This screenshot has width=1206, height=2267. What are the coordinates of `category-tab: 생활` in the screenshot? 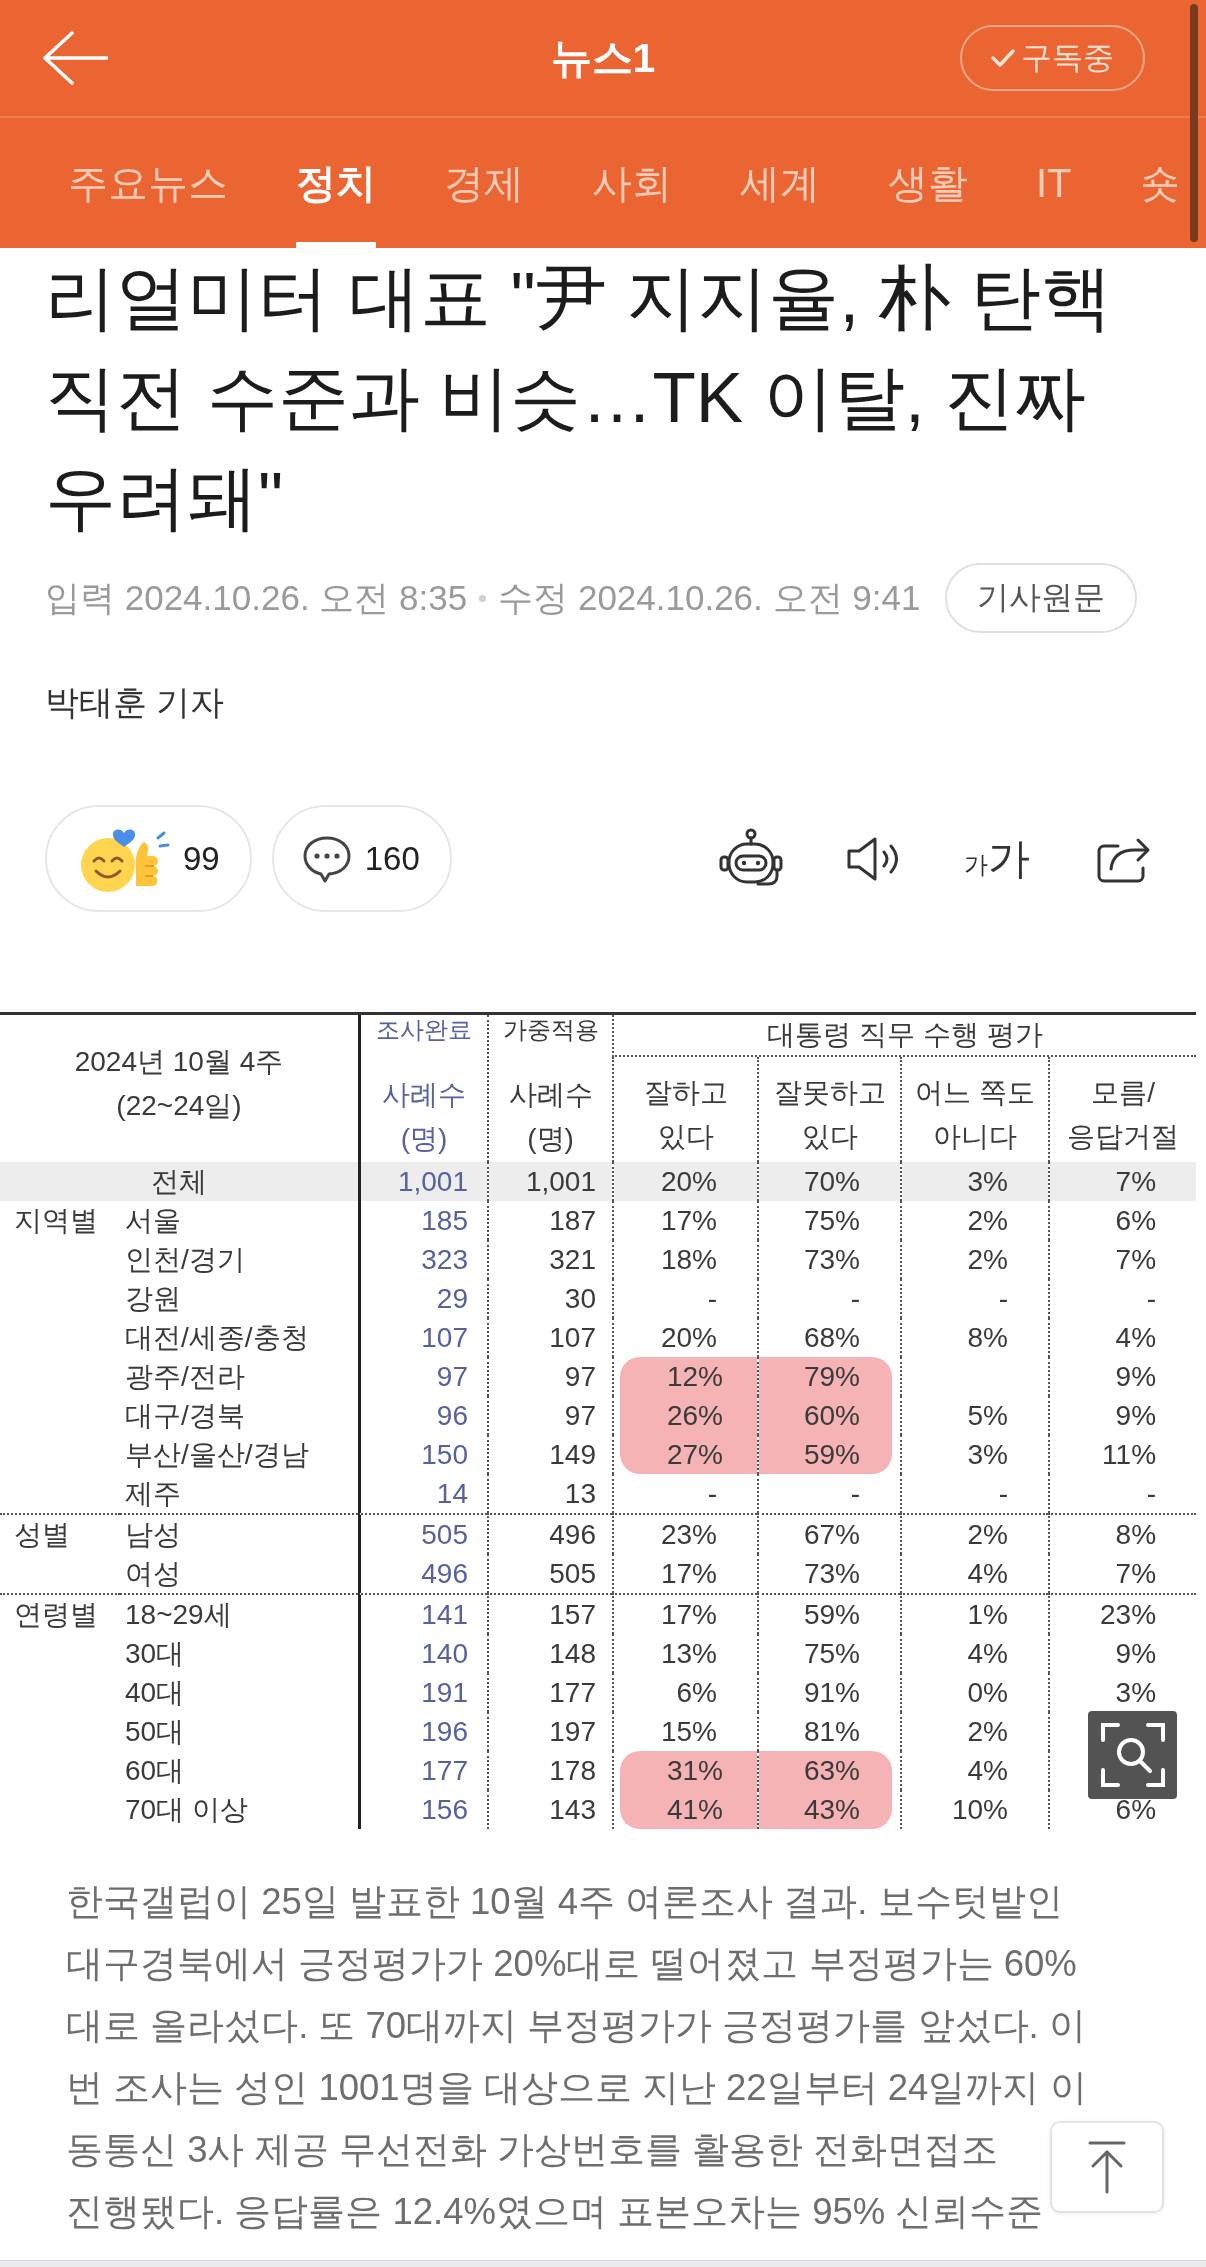 It's located at (928, 183).